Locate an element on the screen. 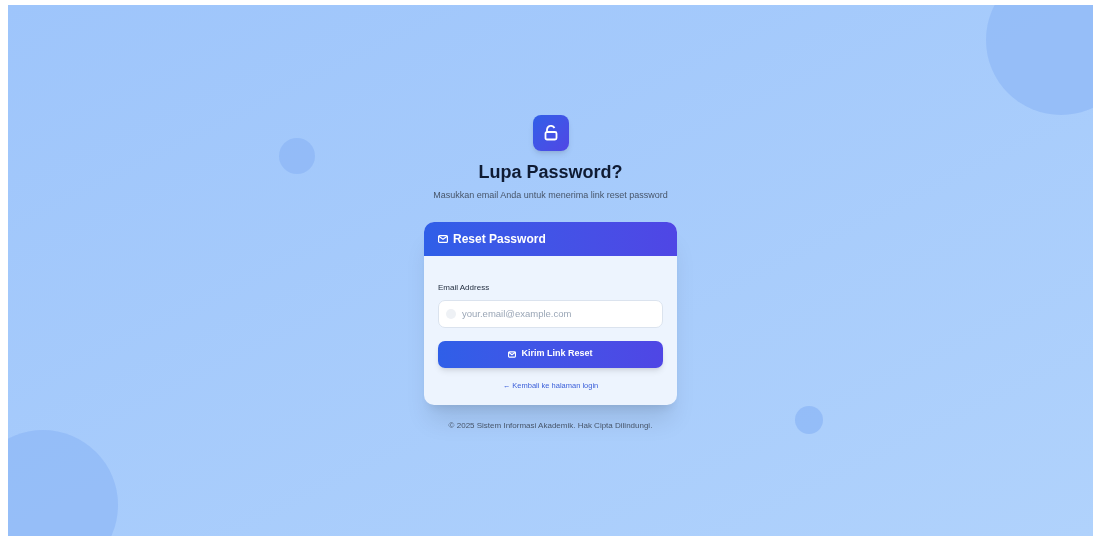 The image size is (1093, 536). lock-icon is located at coordinates (550, 133).